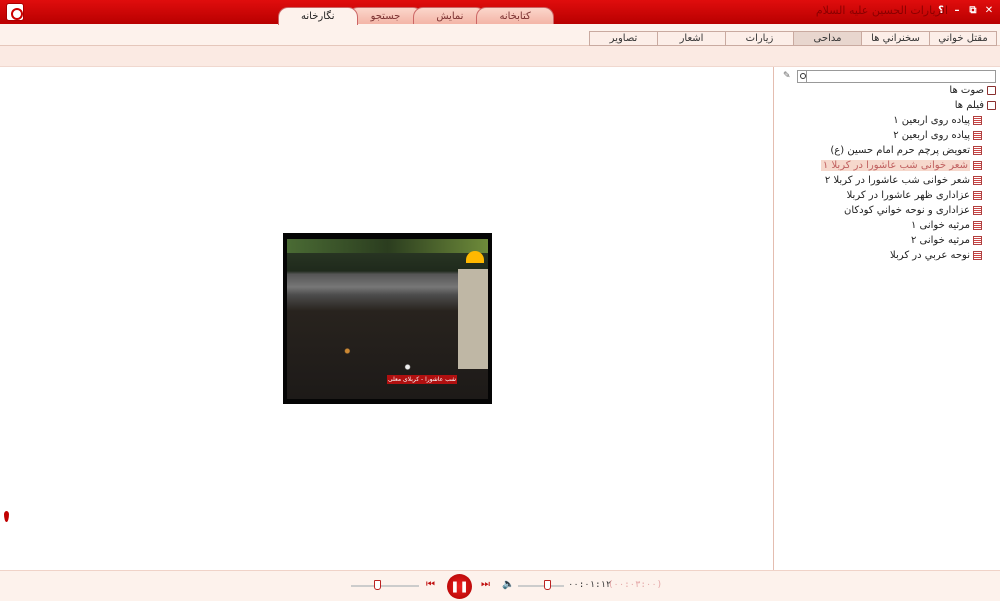  I want to click on tree-item: شعر خوانی شب عاشورا در کربلا ۲, so click(879, 180).